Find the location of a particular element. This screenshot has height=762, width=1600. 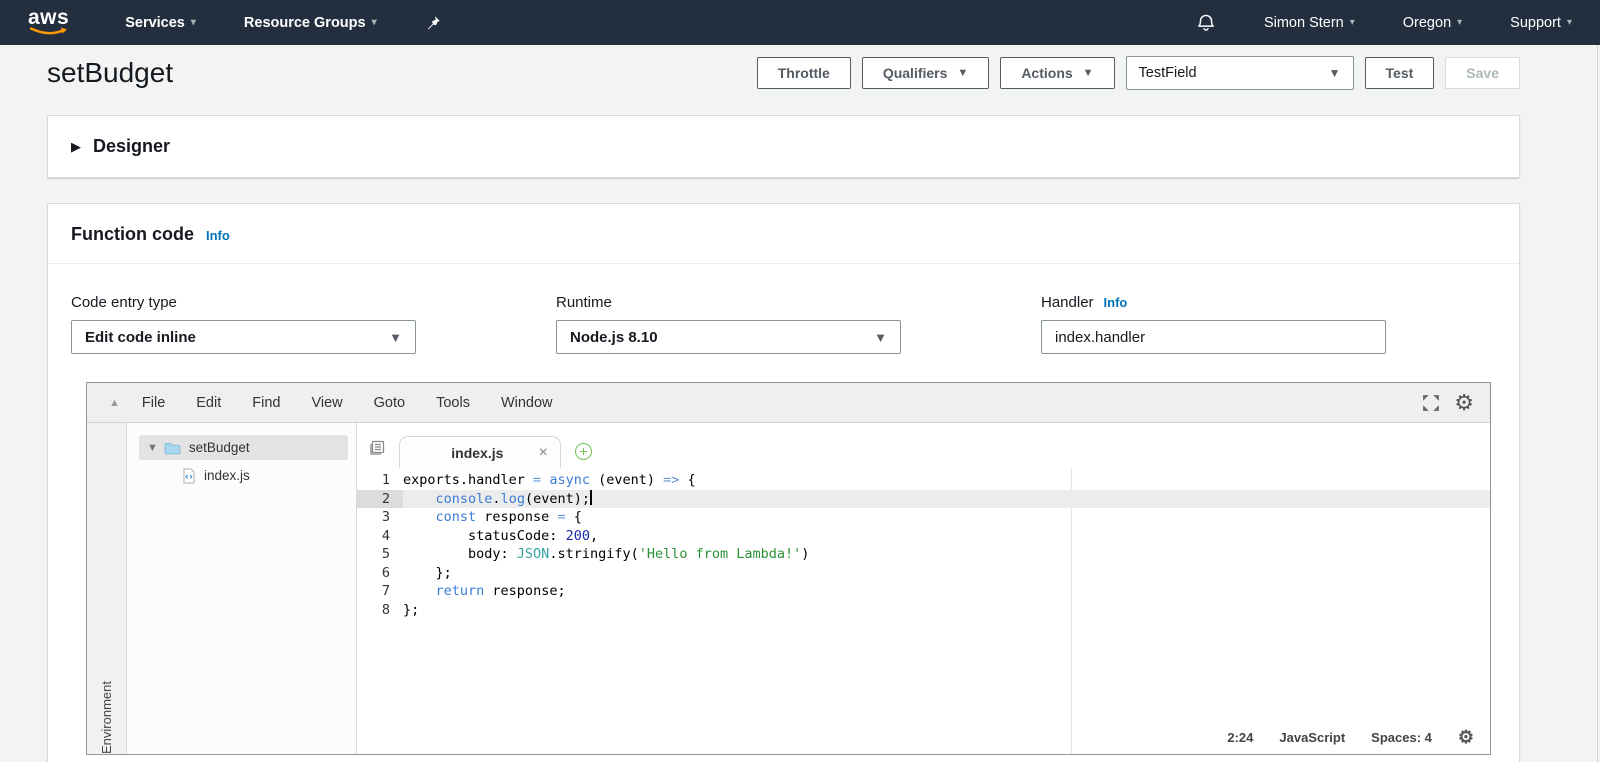

menu-goto: Goto is located at coordinates (389, 403).